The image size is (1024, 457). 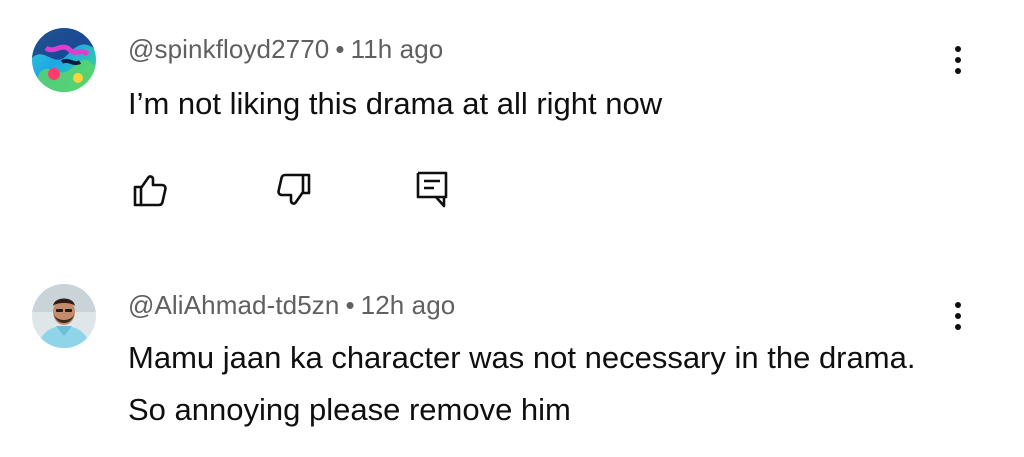 What do you see at coordinates (397, 49) in the screenshot?
I see `comment-time: 11h ago` at bounding box center [397, 49].